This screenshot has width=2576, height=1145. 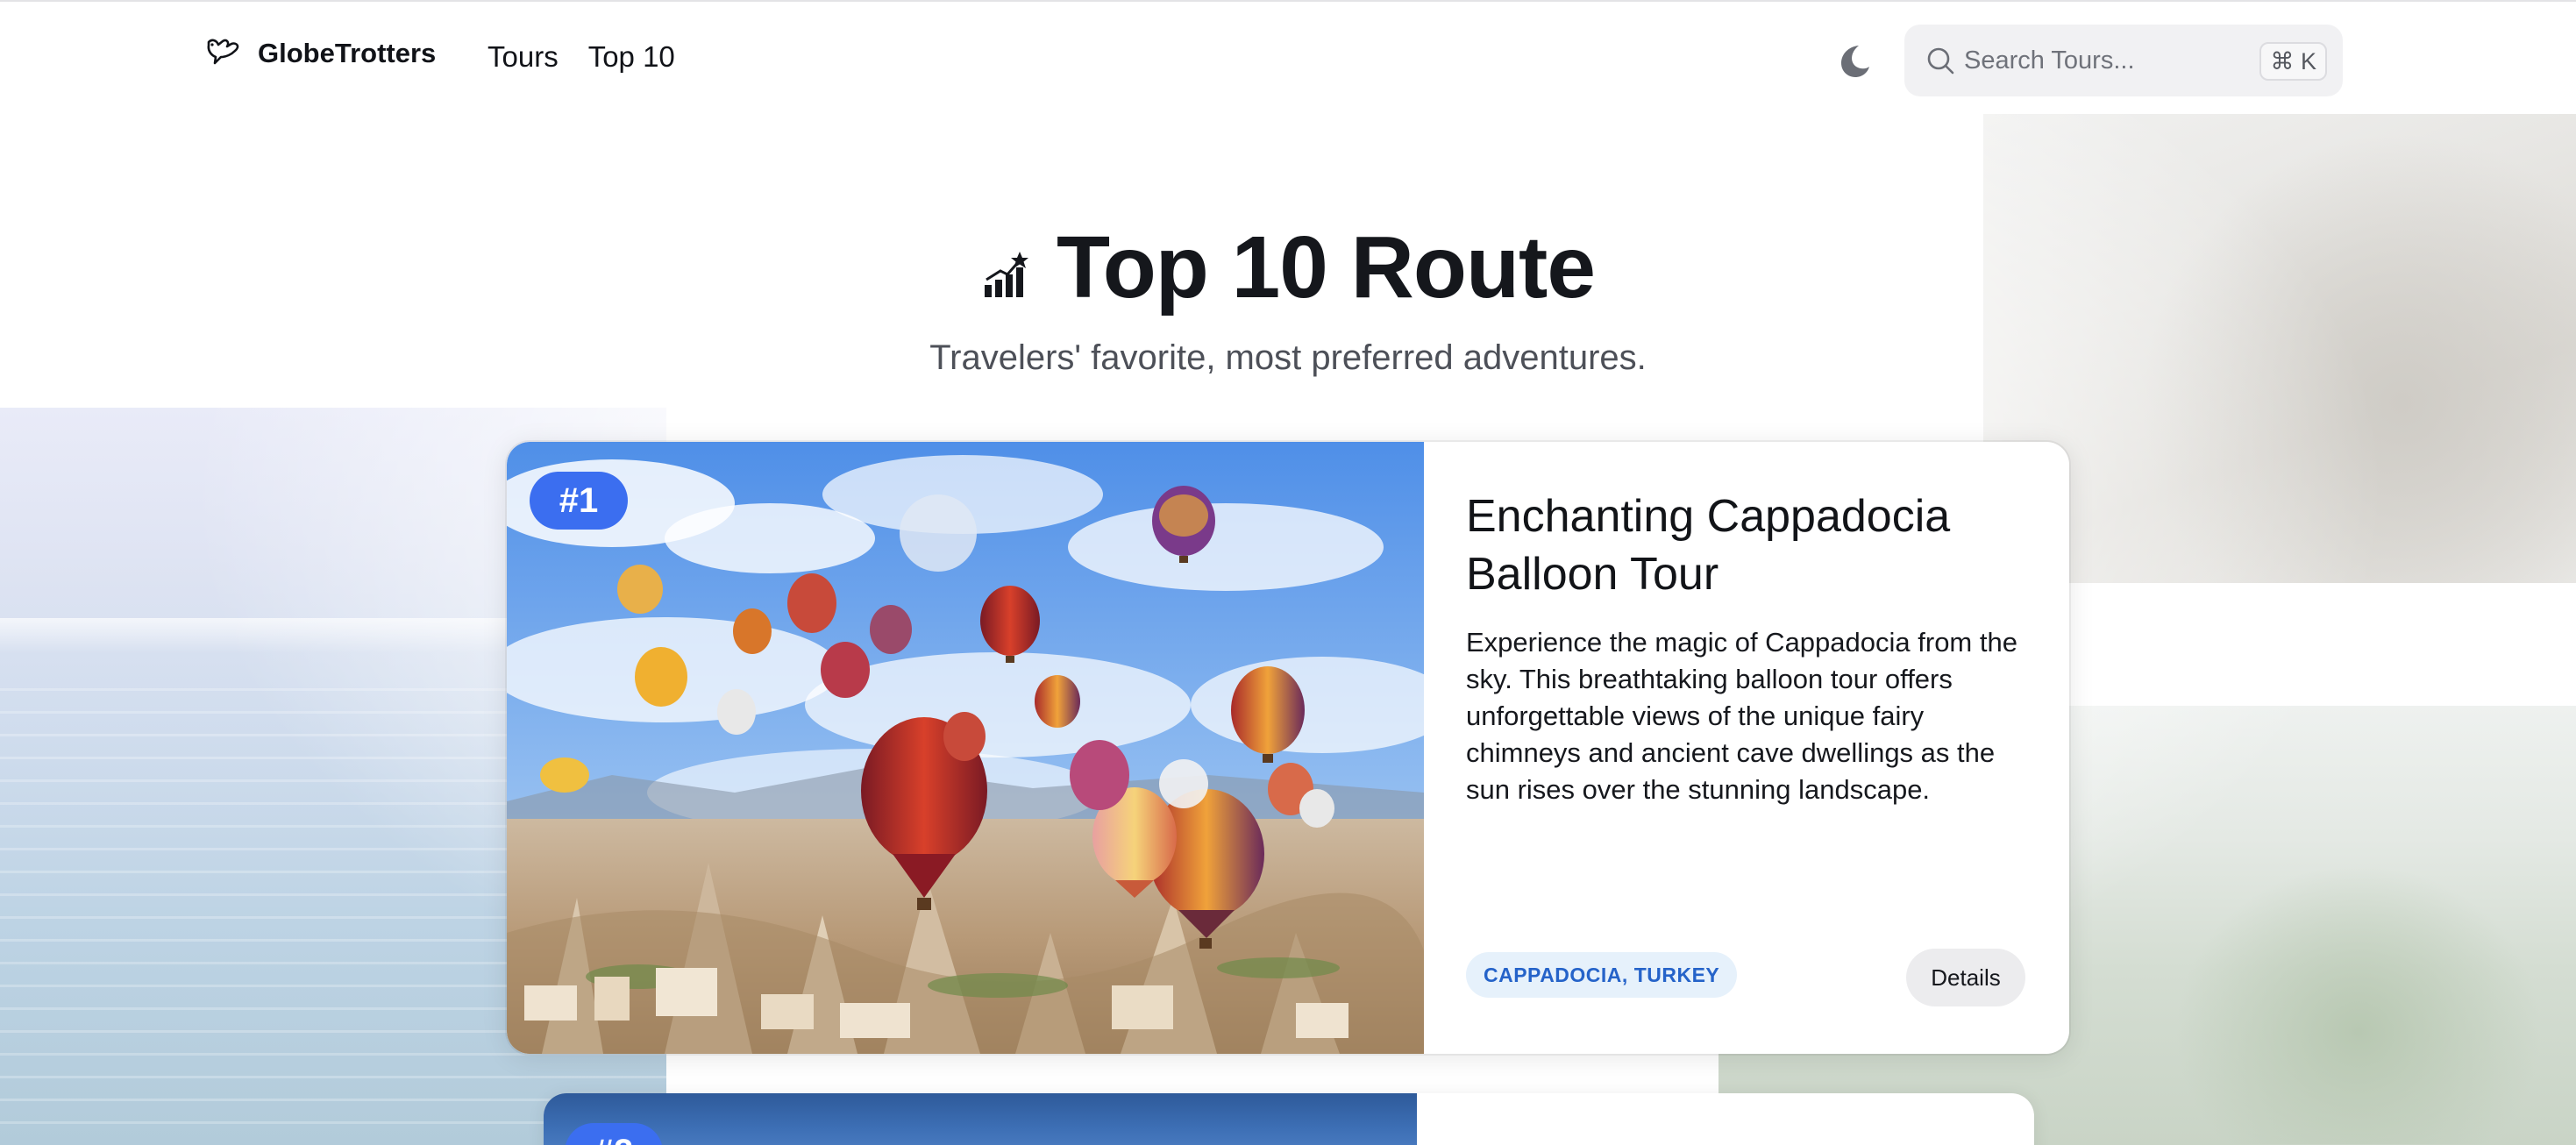 I want to click on tour-card: #2, so click(x=1289, y=1119).